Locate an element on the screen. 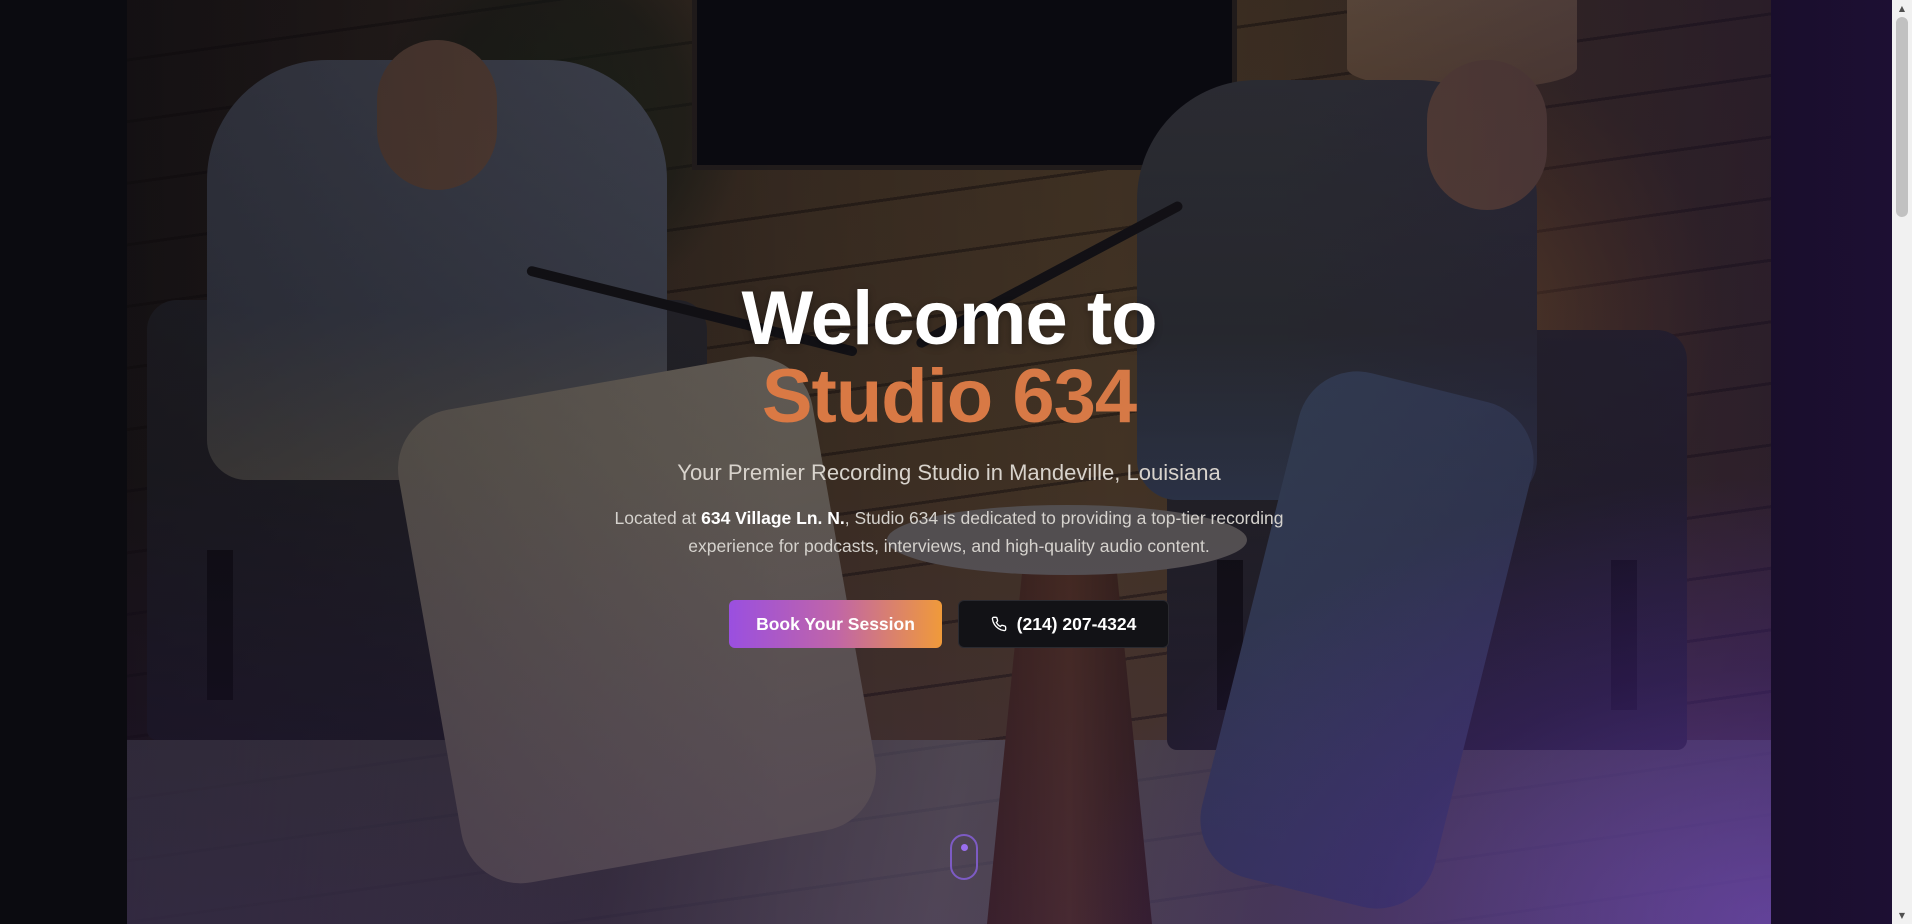  book-session-label: Book Your Session is located at coordinates (835, 623).